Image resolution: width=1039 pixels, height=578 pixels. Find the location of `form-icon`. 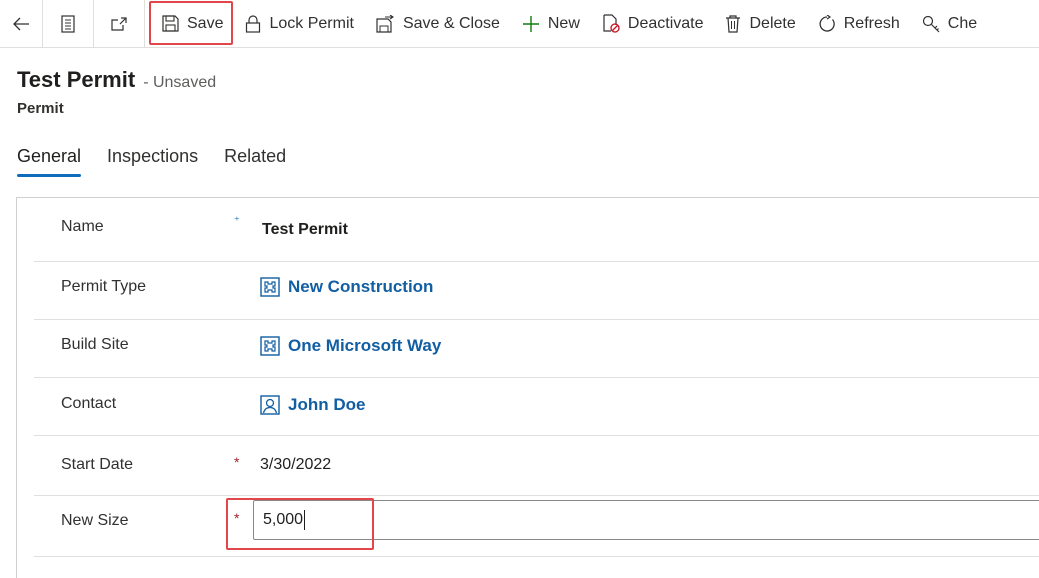

form-icon is located at coordinates (68, 23).